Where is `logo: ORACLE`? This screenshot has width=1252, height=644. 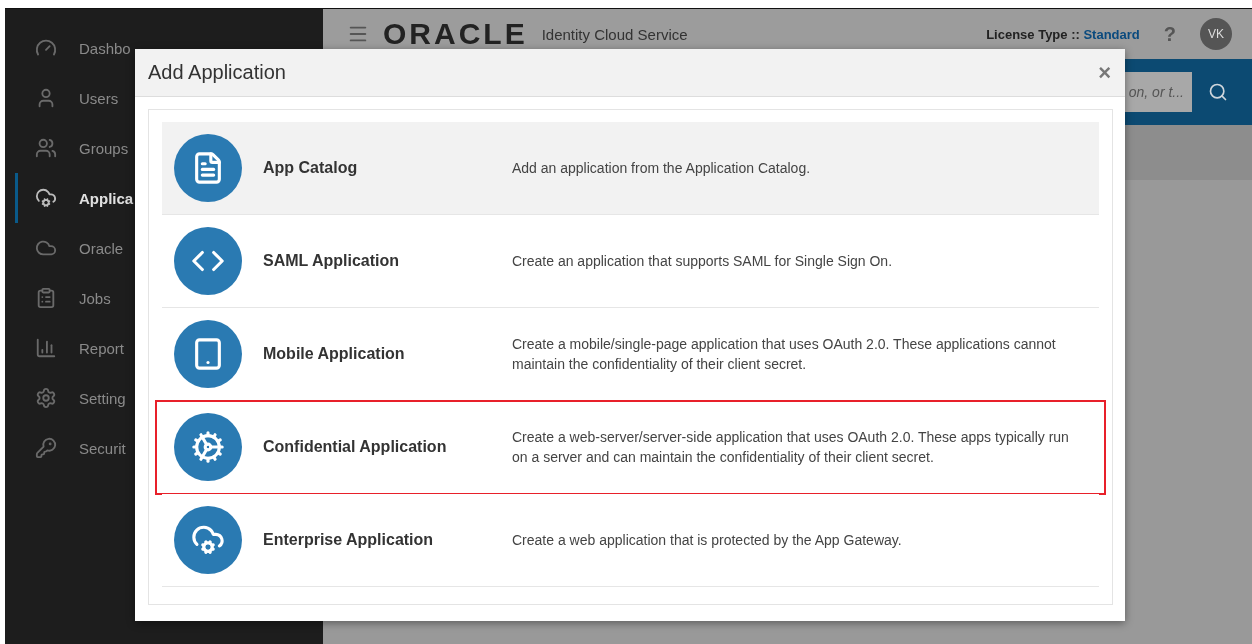
logo: ORACLE is located at coordinates (455, 34).